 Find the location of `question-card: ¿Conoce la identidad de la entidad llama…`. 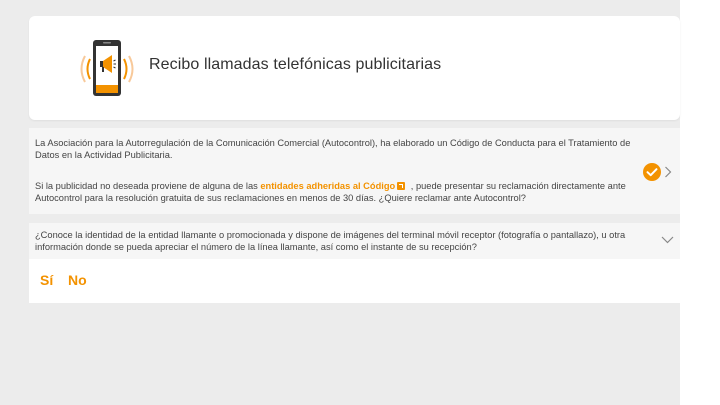

question-card: ¿Conoce la identidad de la entidad llama… is located at coordinates (354, 241).